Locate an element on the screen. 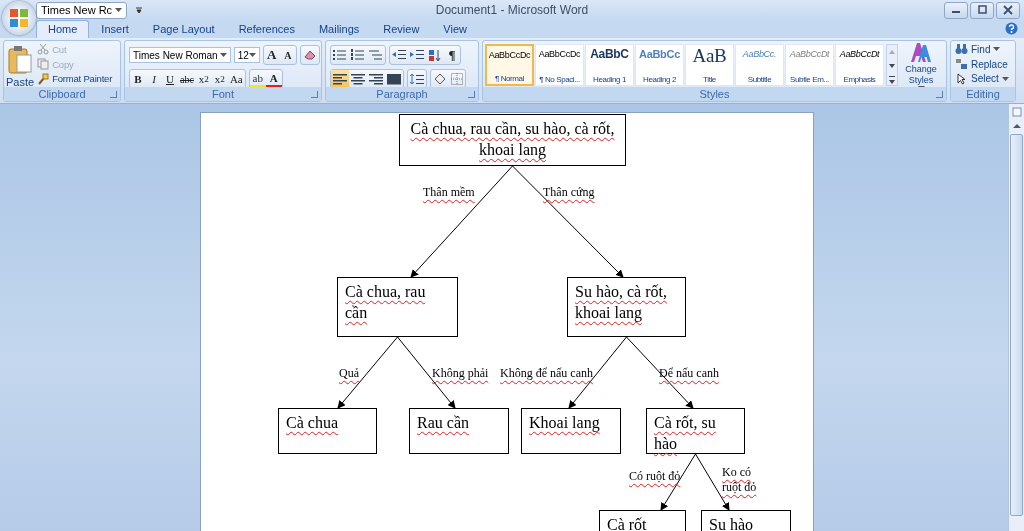 The width and height of the screenshot is (1024, 531). quick-access-font-box: Times New Rc is located at coordinates (82, 10).